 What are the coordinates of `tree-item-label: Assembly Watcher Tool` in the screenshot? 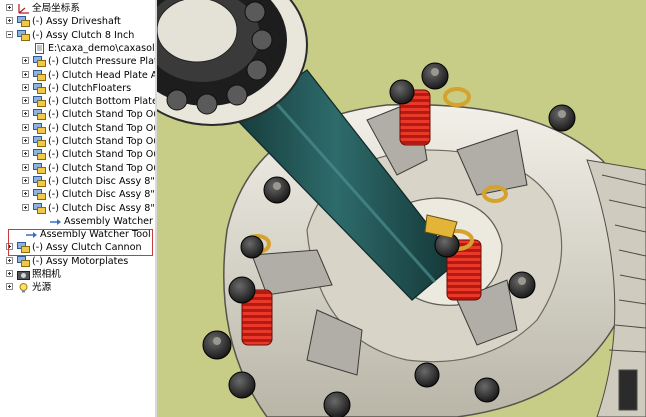 It's located at (109, 221).